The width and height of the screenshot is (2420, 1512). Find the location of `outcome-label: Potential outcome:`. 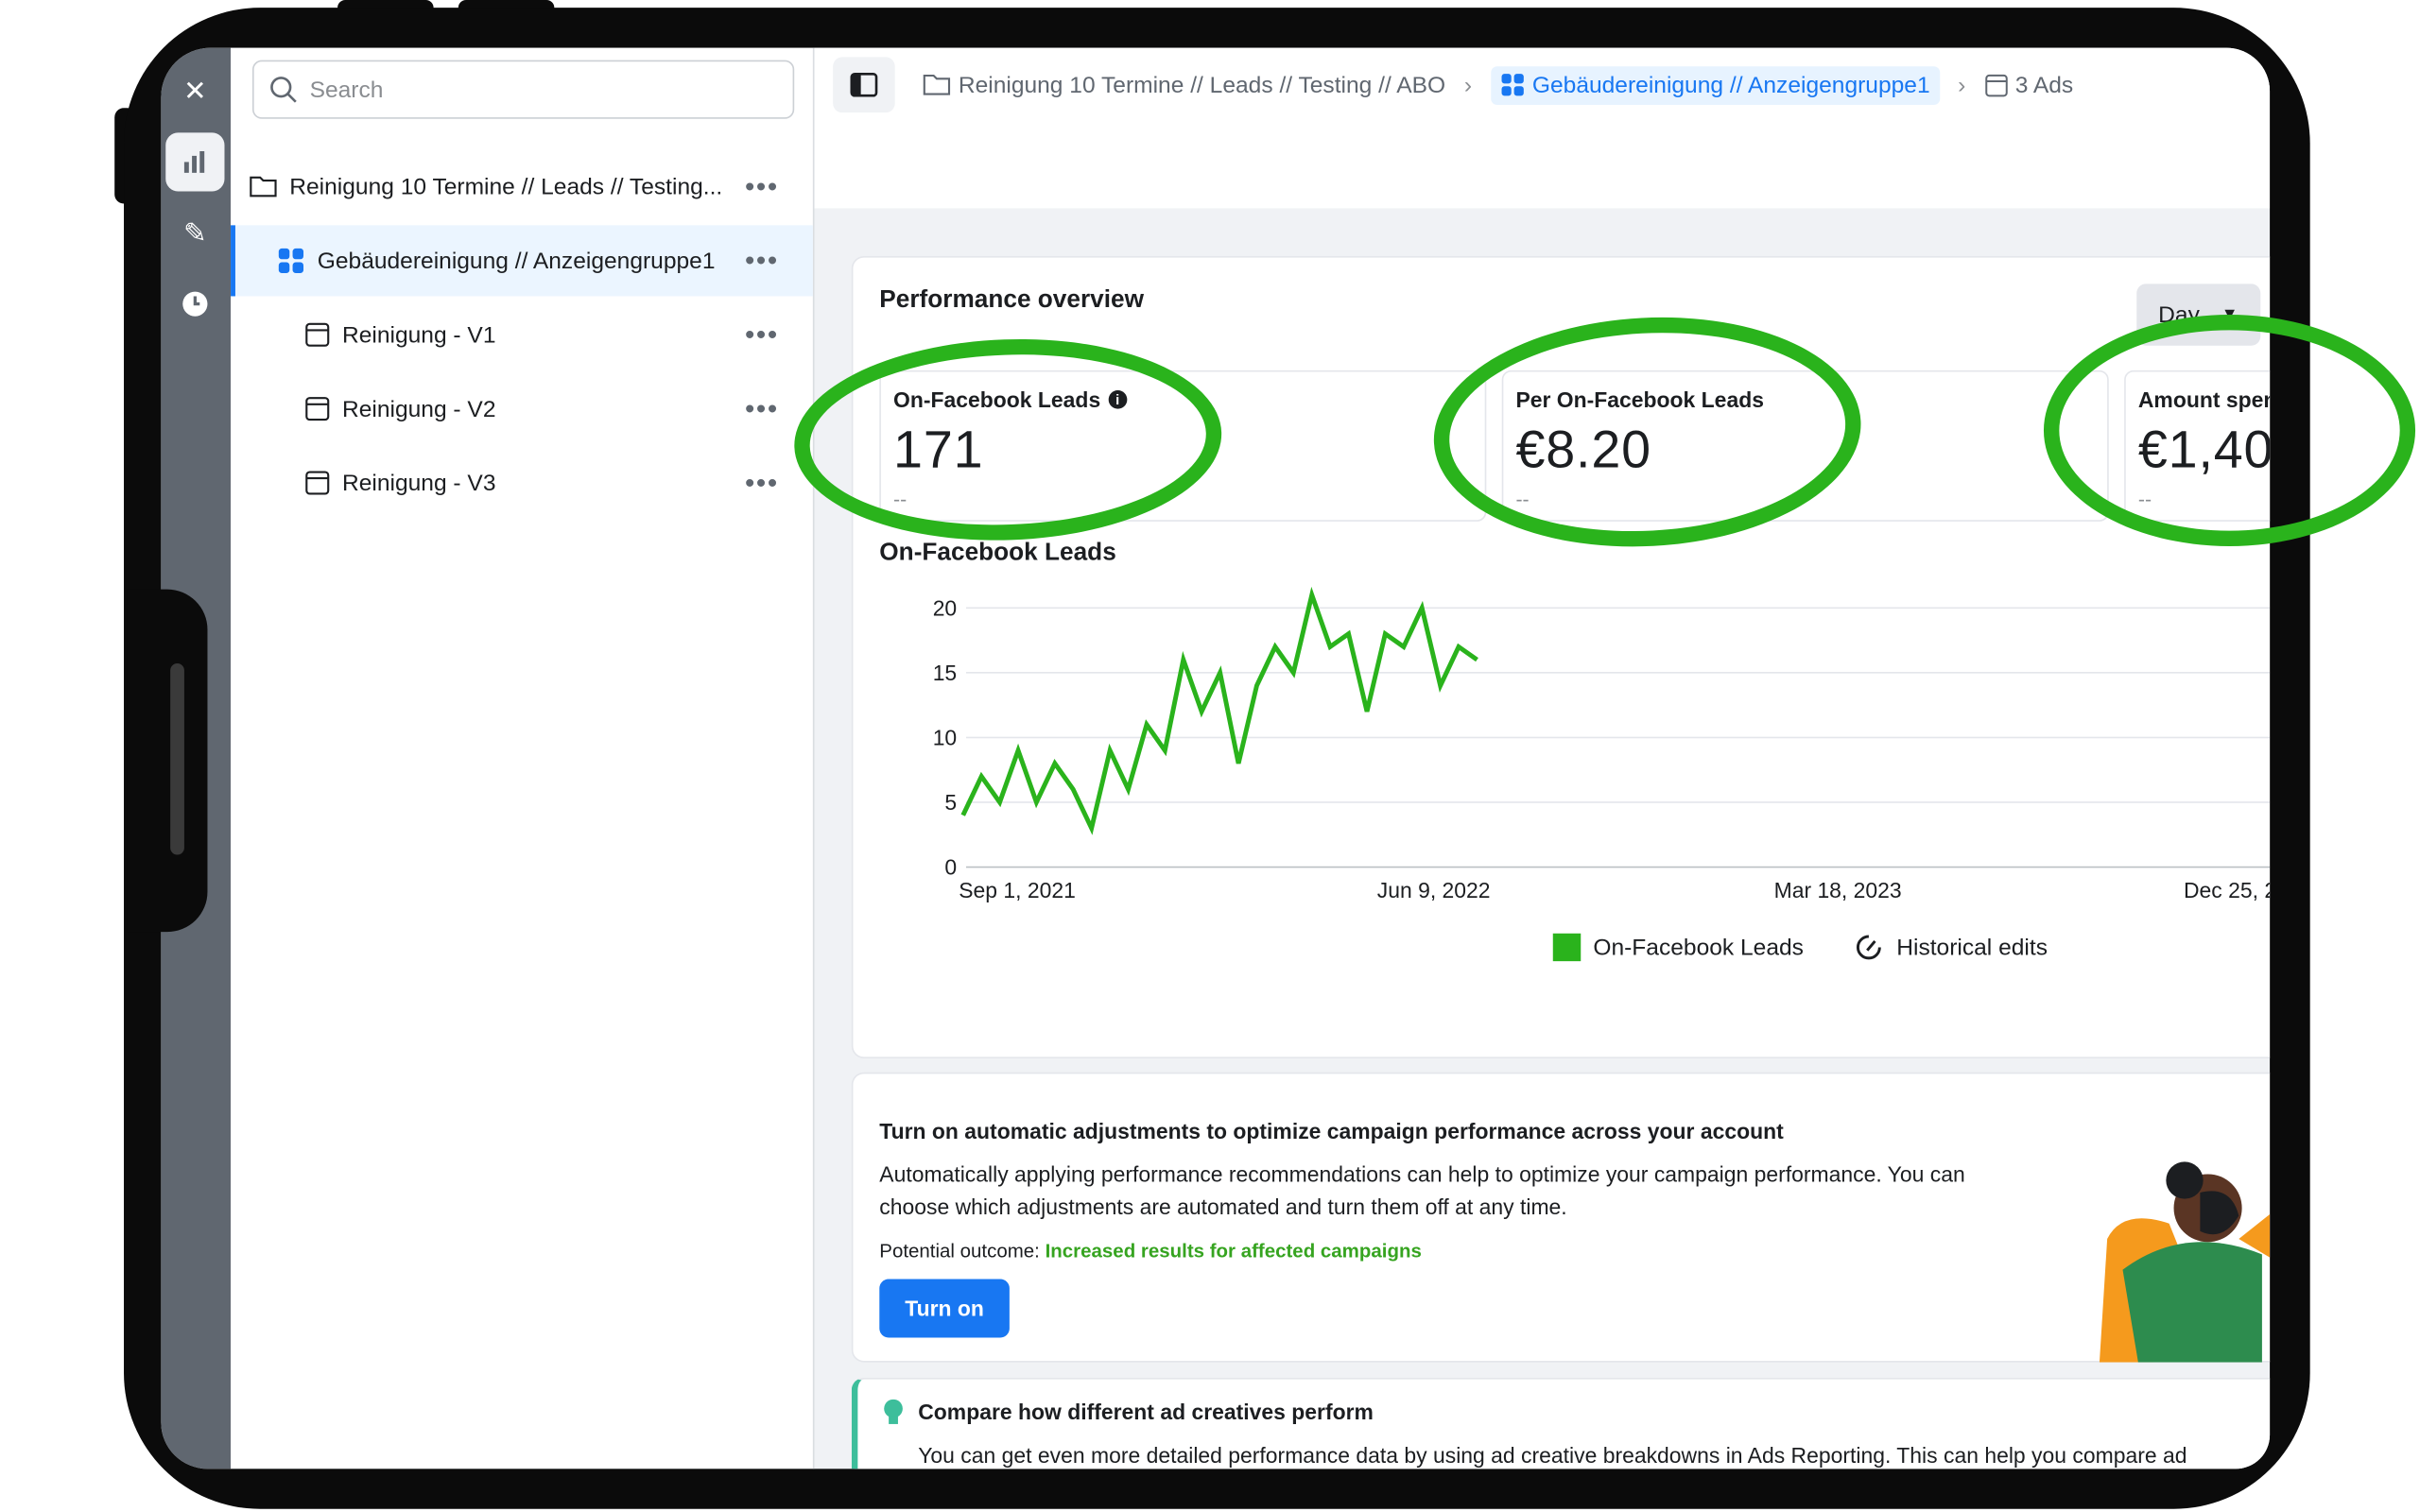

outcome-label: Potential outcome: is located at coordinates (959, 1251).